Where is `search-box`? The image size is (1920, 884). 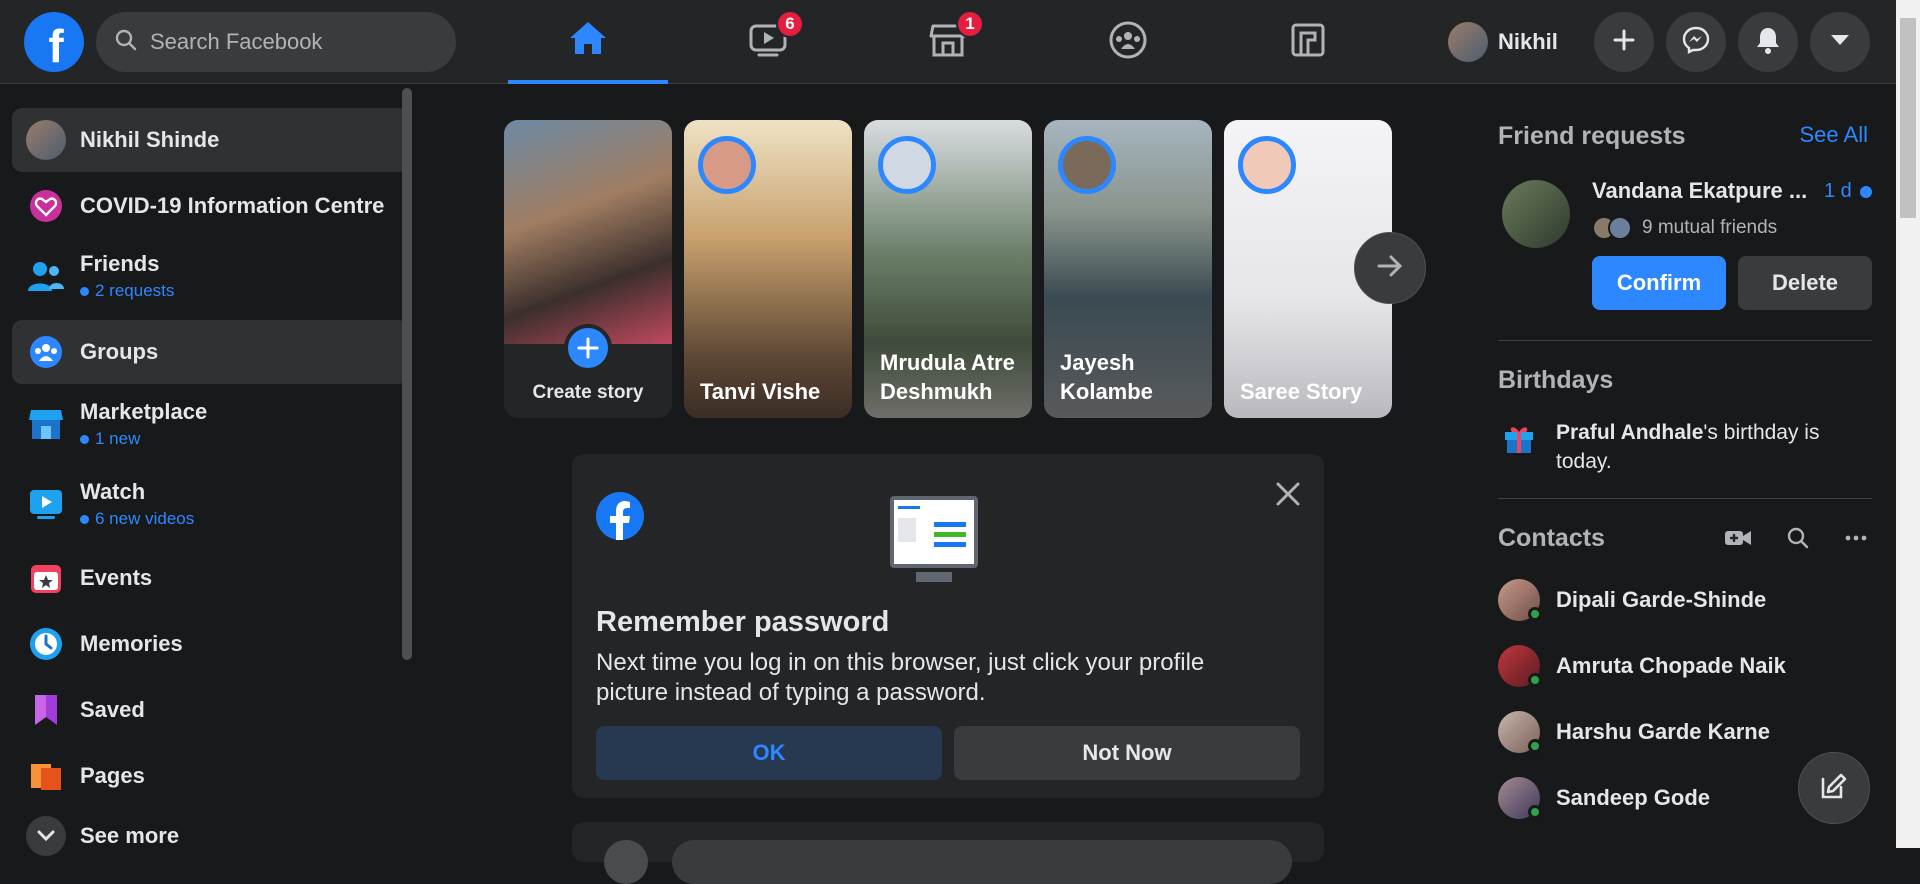
search-box is located at coordinates (276, 42).